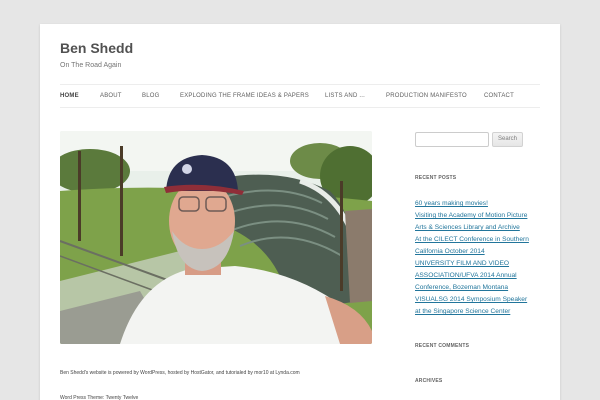 This screenshot has width=600, height=400. What do you see at coordinates (479, 240) in the screenshot?
I see `recent-post-link: At the CILECT Conference in Southern` at bounding box center [479, 240].